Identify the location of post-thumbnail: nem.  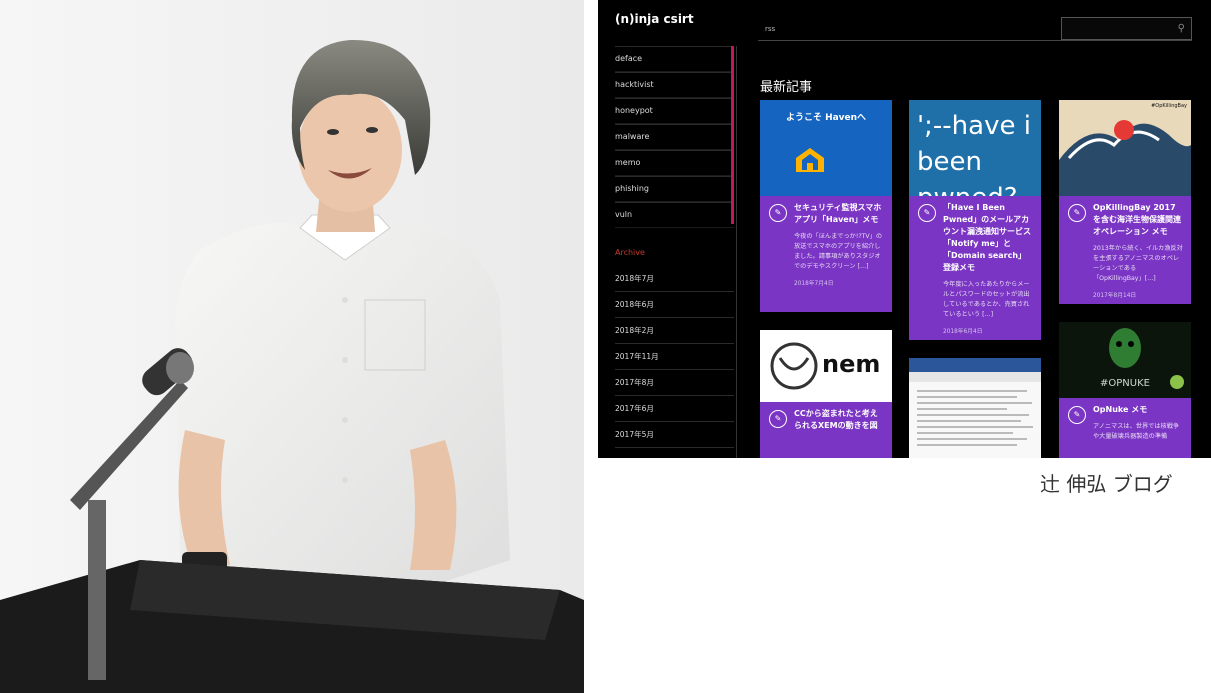
(826, 366).